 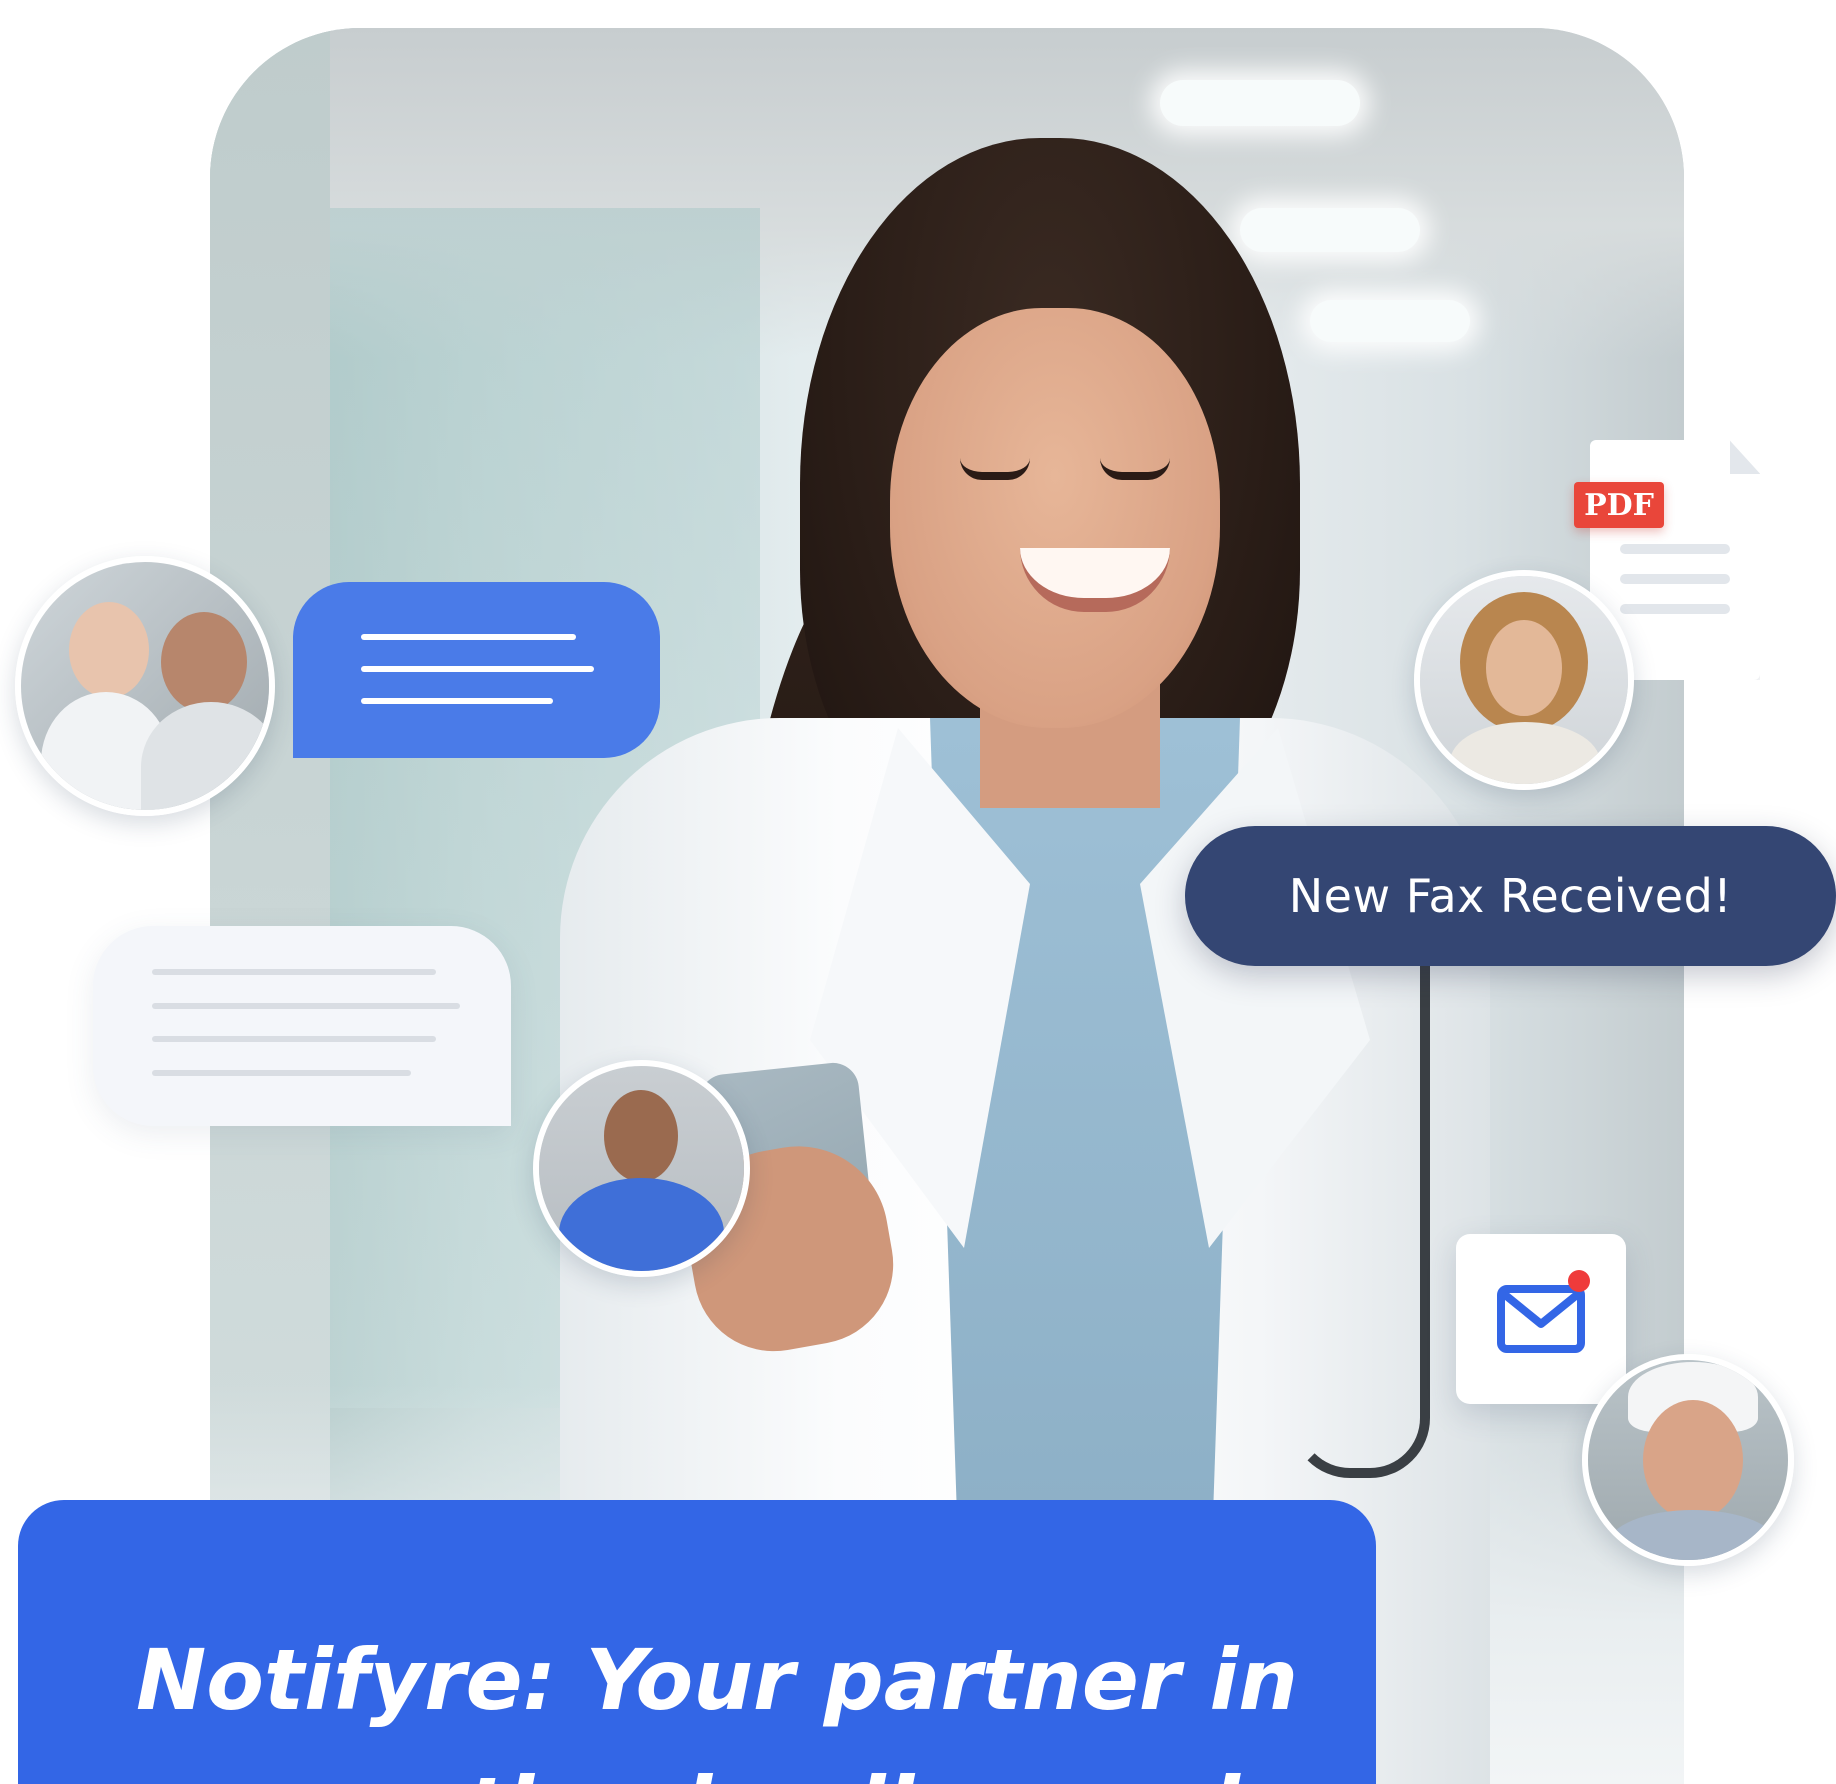 What do you see at coordinates (145, 686) in the screenshot?
I see `avatar-doctor-patient` at bounding box center [145, 686].